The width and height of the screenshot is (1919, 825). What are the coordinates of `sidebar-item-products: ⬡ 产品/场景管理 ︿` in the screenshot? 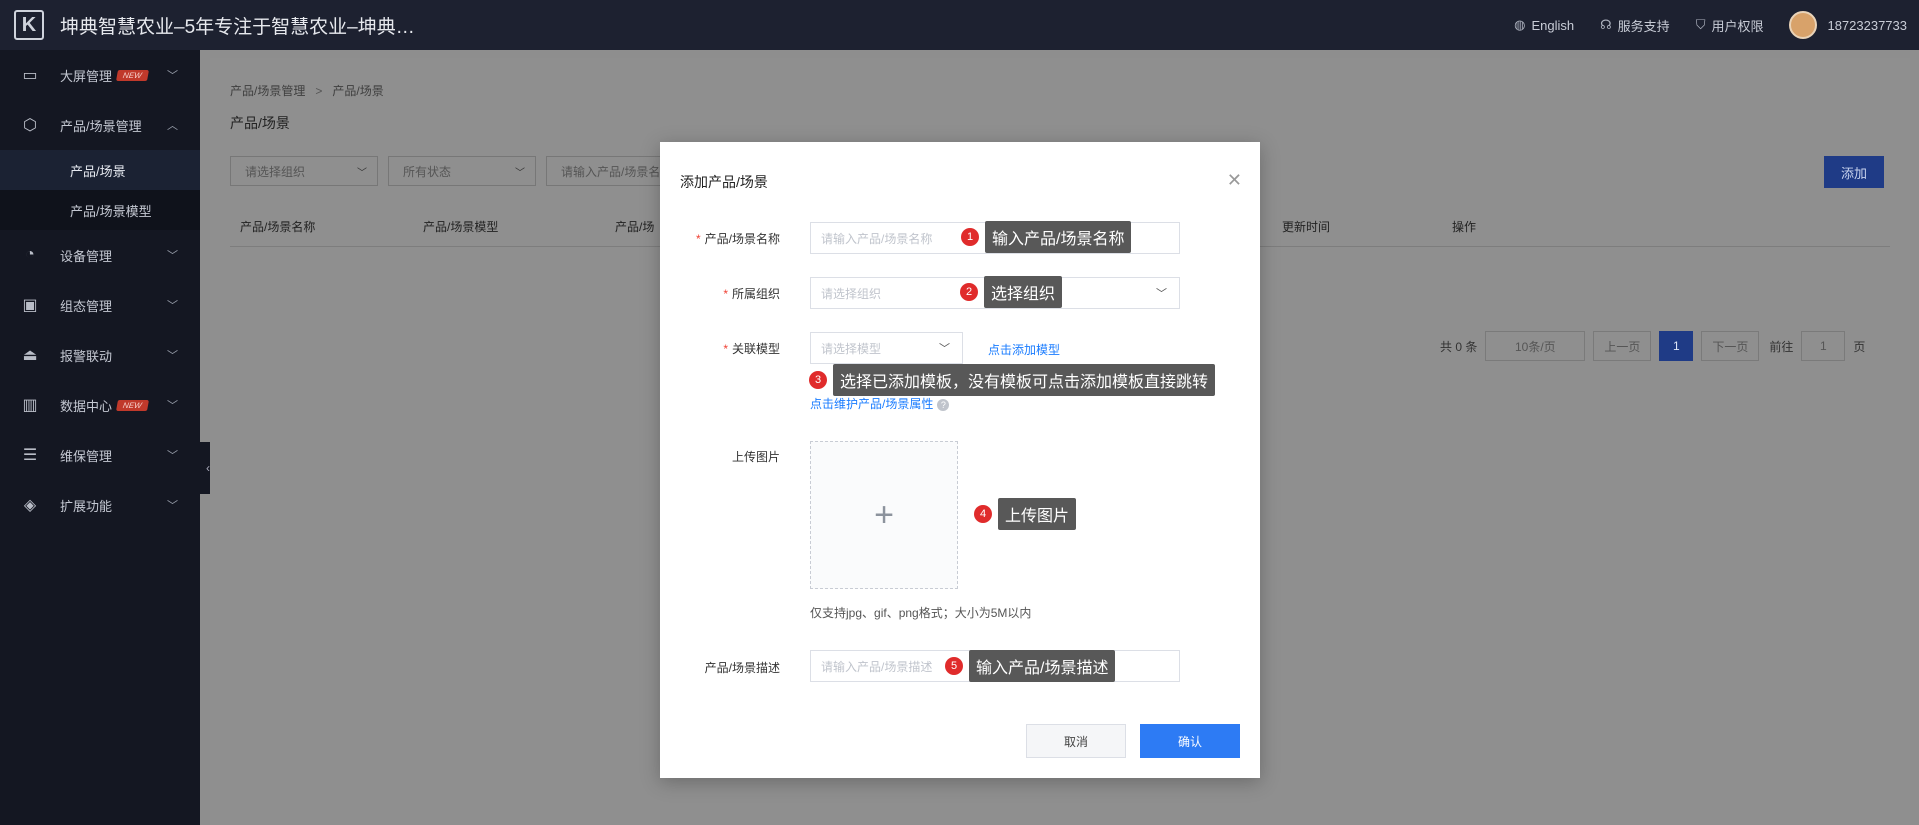 It's located at (100, 125).